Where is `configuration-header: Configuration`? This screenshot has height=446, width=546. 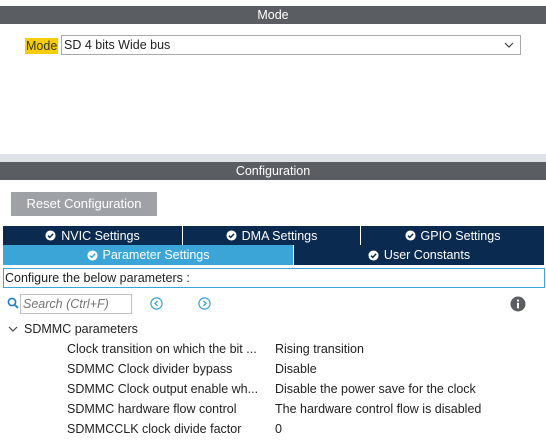
configuration-header: Configuration is located at coordinates (273, 171).